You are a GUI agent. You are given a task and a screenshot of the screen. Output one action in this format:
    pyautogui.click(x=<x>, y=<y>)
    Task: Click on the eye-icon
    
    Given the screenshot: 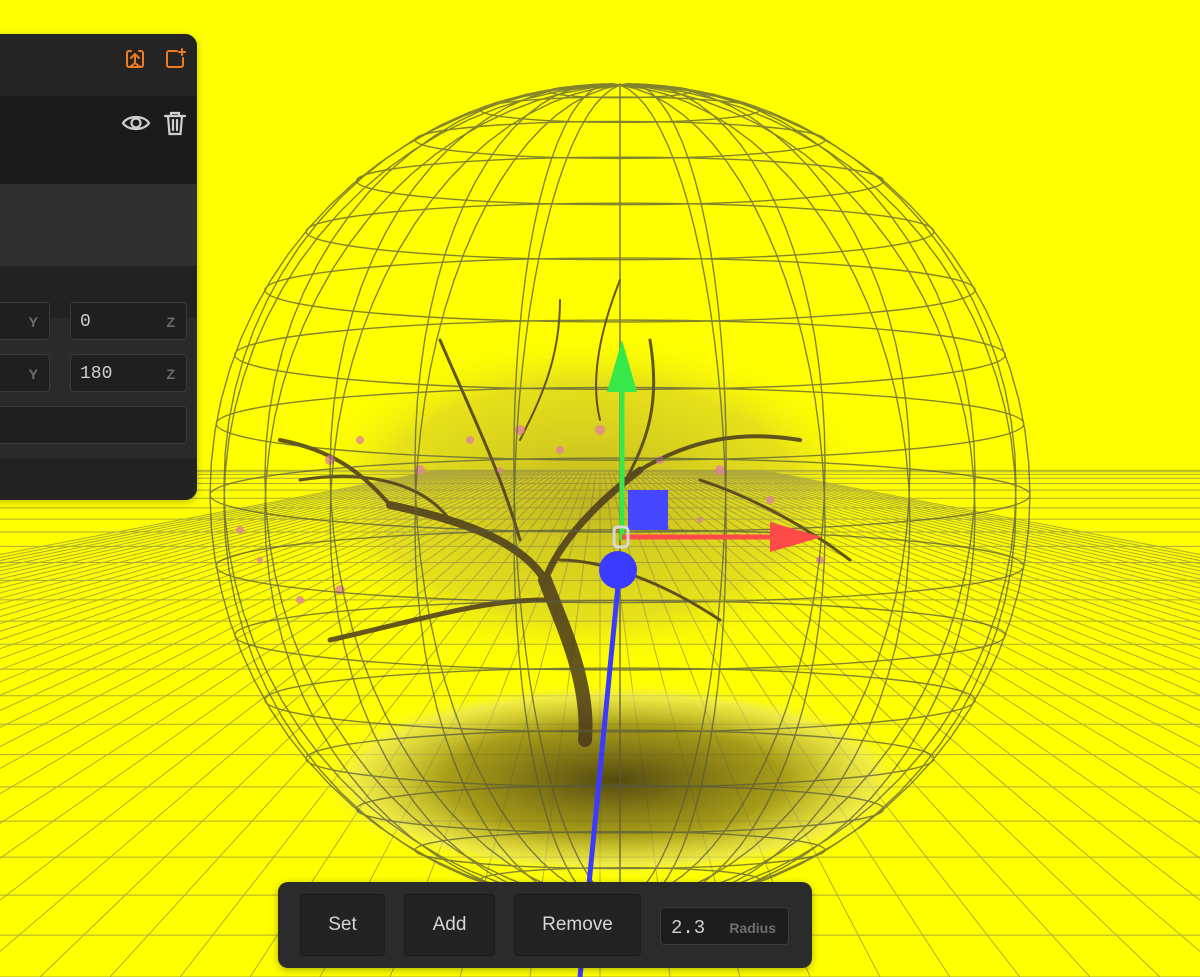 What is the action you would take?
    pyautogui.click(x=136, y=123)
    